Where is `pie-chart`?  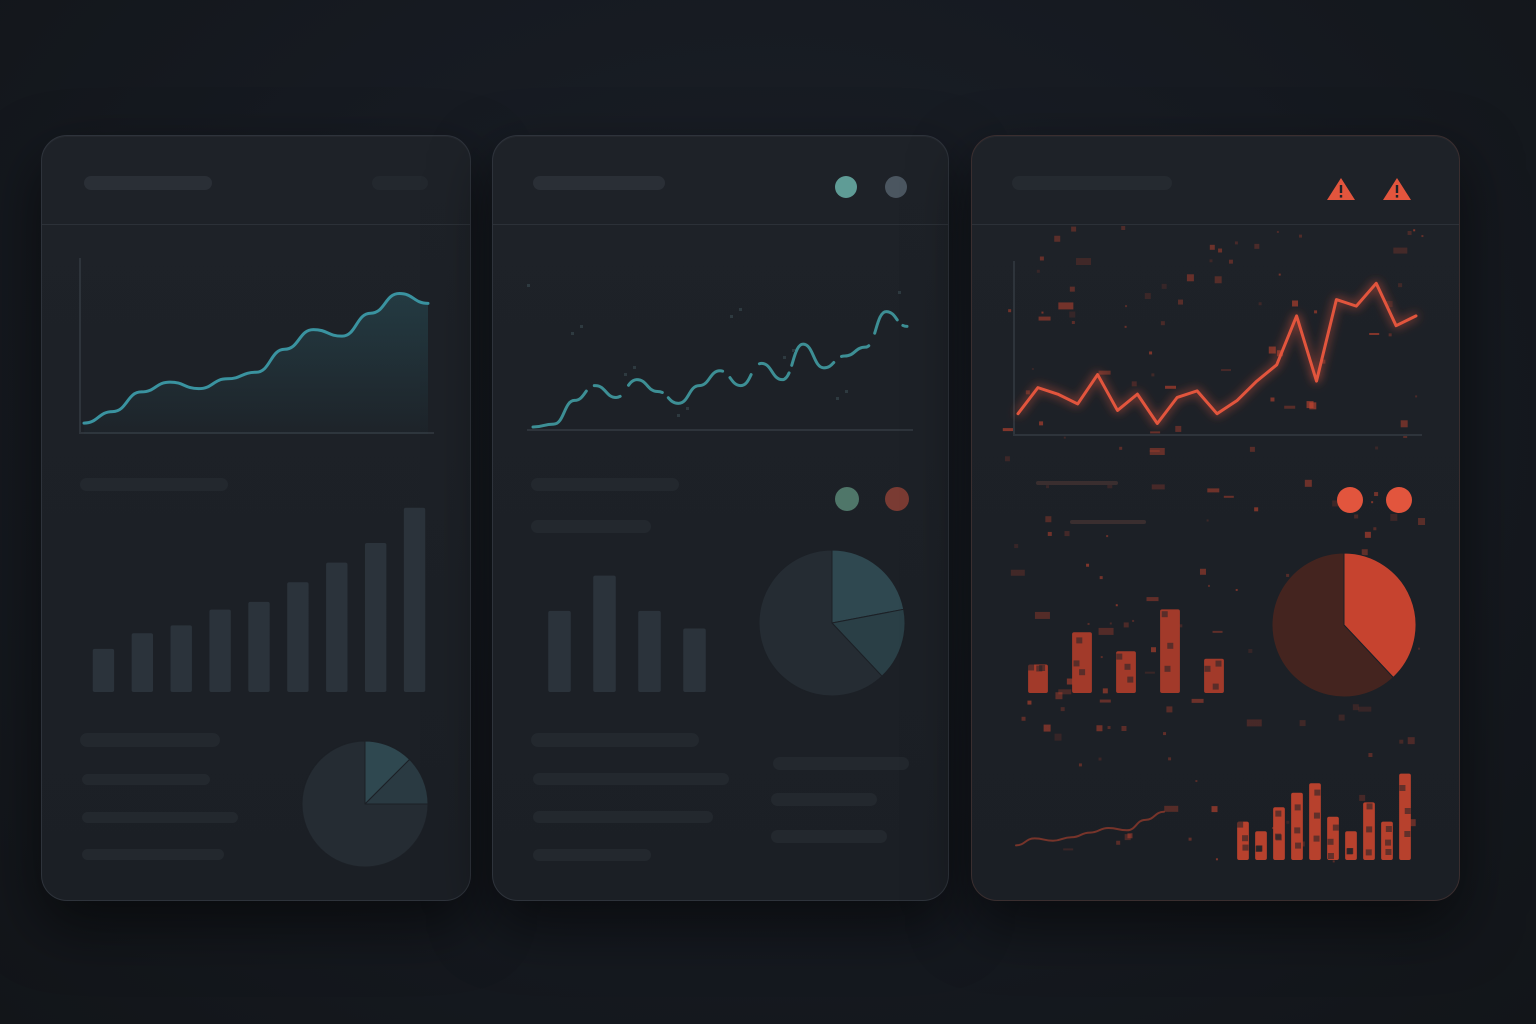 pie-chart is located at coordinates (832, 623).